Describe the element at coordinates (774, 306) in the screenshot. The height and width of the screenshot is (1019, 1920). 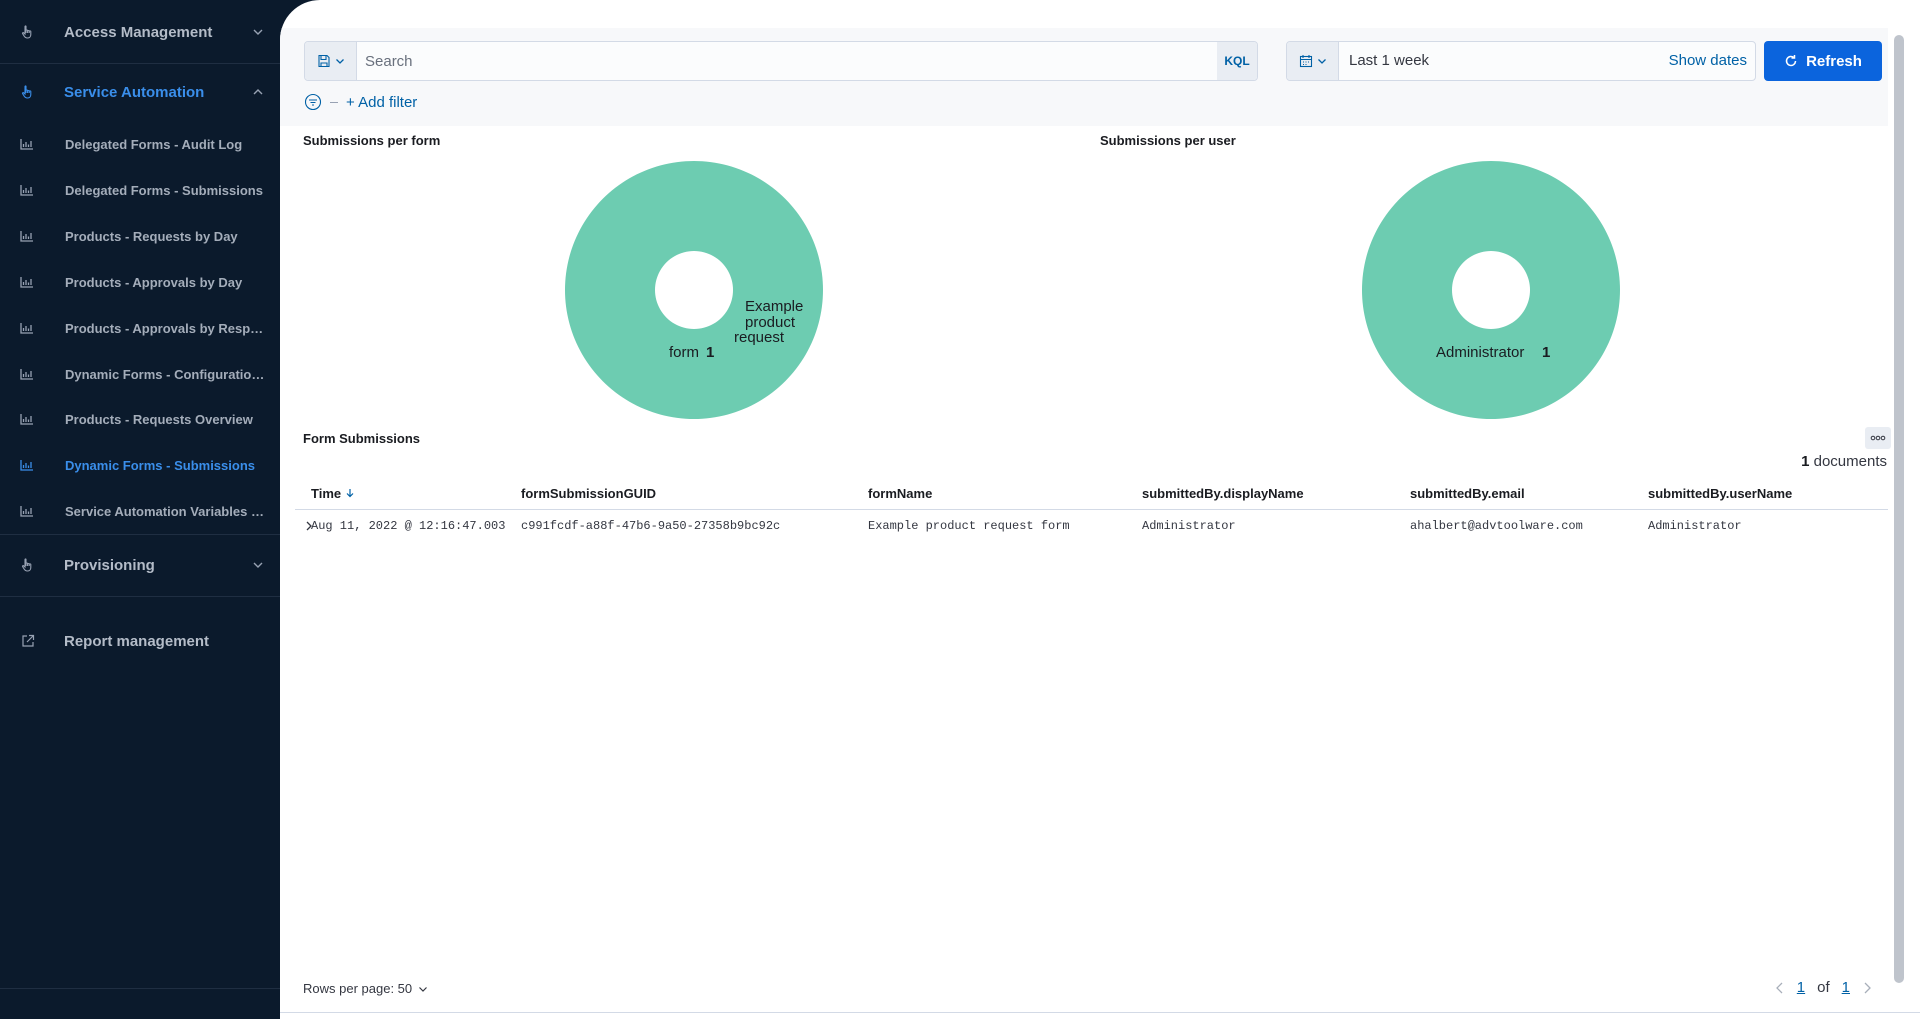
I see `slice-label-line1: Example` at that location.